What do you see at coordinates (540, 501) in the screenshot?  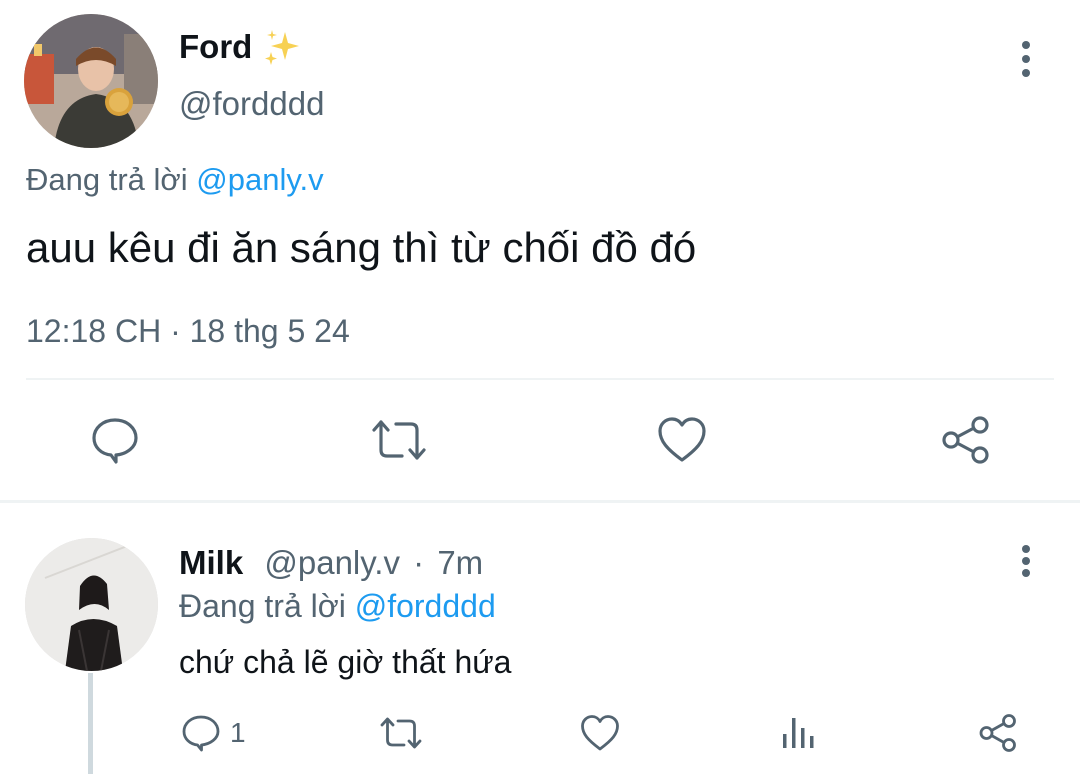 I see `section-divider` at bounding box center [540, 501].